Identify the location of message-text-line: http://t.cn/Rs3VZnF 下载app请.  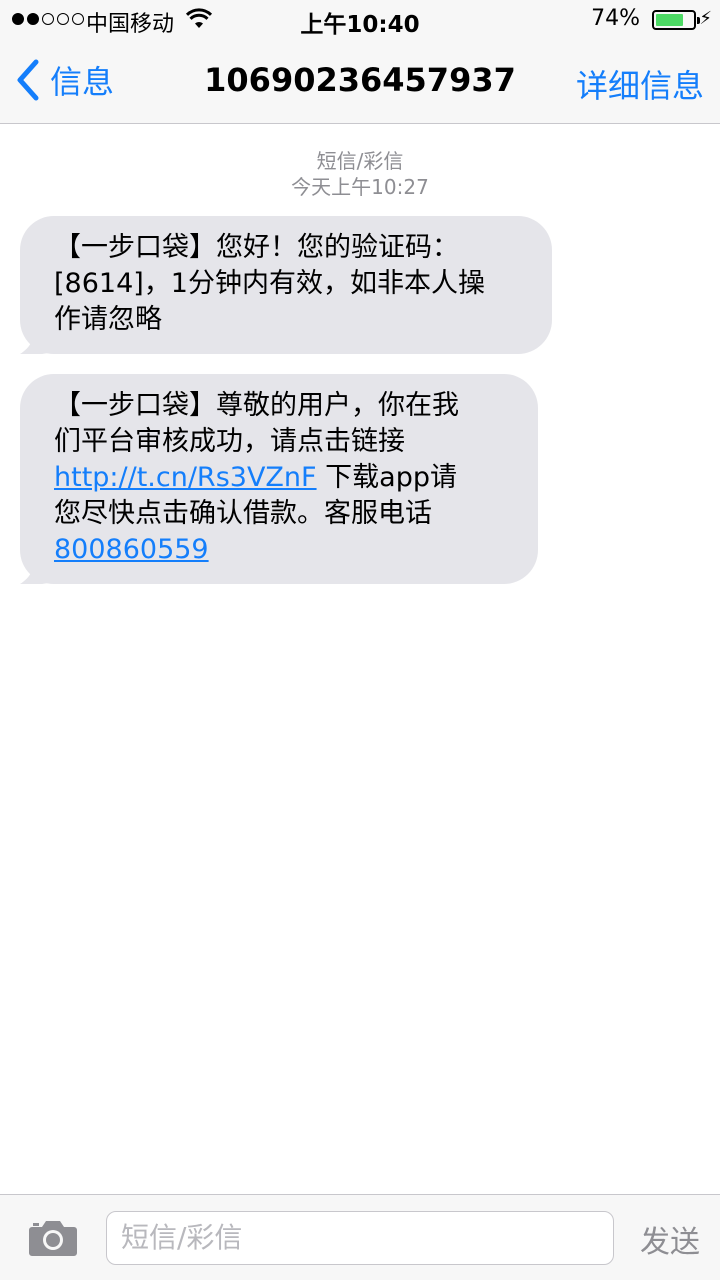
(285, 478).